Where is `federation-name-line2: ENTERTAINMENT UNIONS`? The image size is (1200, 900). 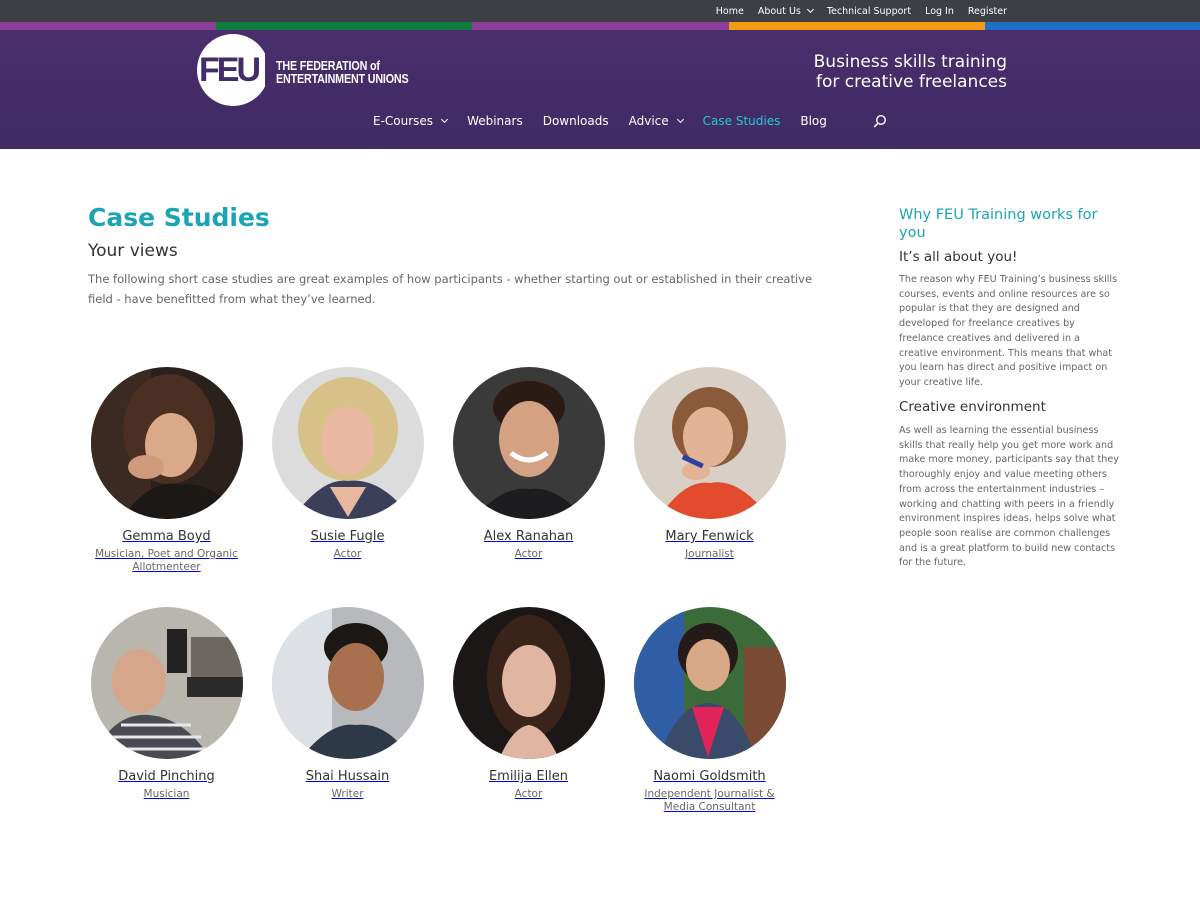 federation-name-line2: ENTERTAINMENT UNIONS is located at coordinates (342, 79).